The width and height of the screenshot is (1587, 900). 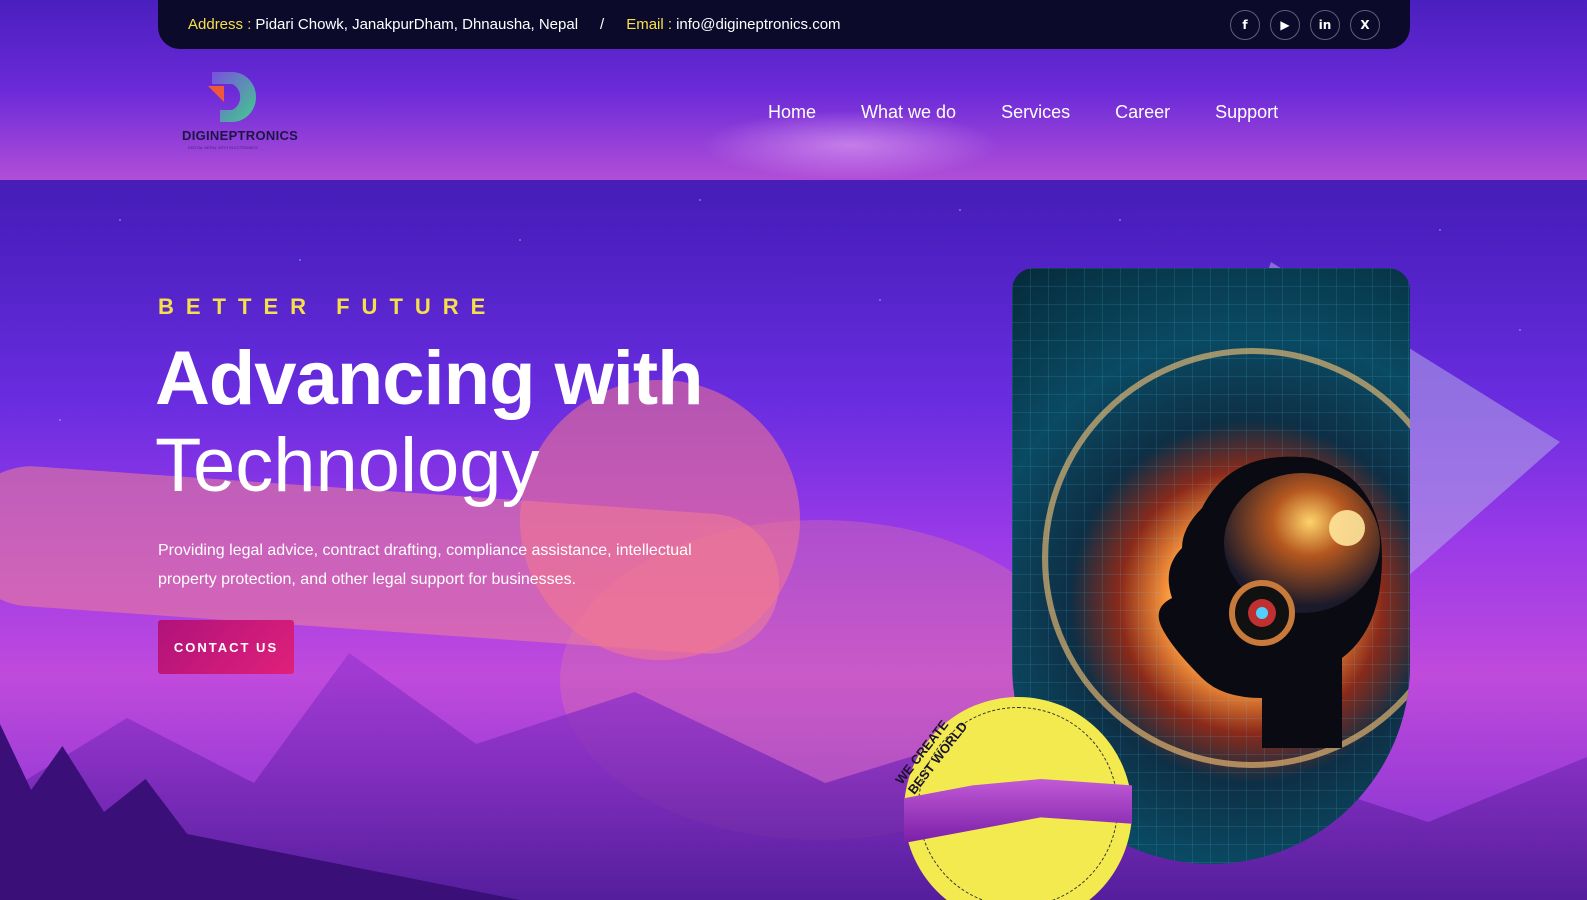 I want to click on brand-name: DIGINEPTRONICS, so click(x=240, y=135).